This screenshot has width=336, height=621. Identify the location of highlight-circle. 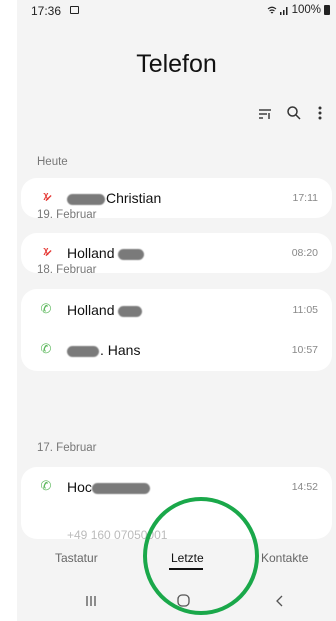
(201, 556).